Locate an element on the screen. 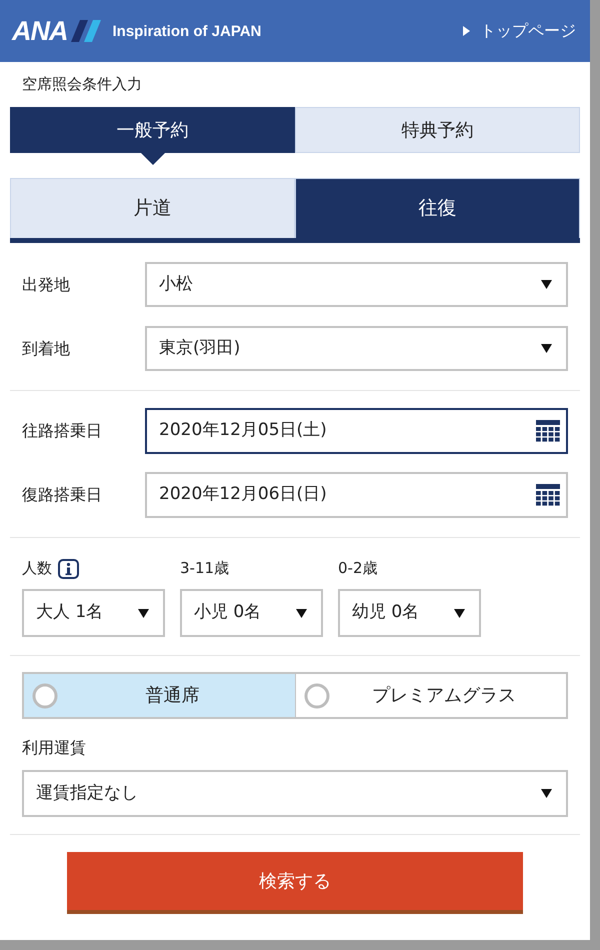 The width and height of the screenshot is (600, 950). logo-text: ANA is located at coordinates (40, 31).